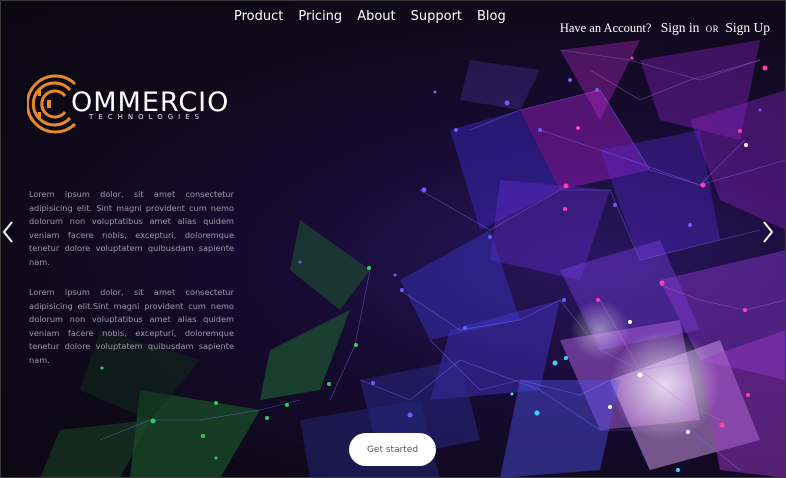  Describe the element at coordinates (376, 16) in the screenshot. I see `nav-item-about: About` at that location.